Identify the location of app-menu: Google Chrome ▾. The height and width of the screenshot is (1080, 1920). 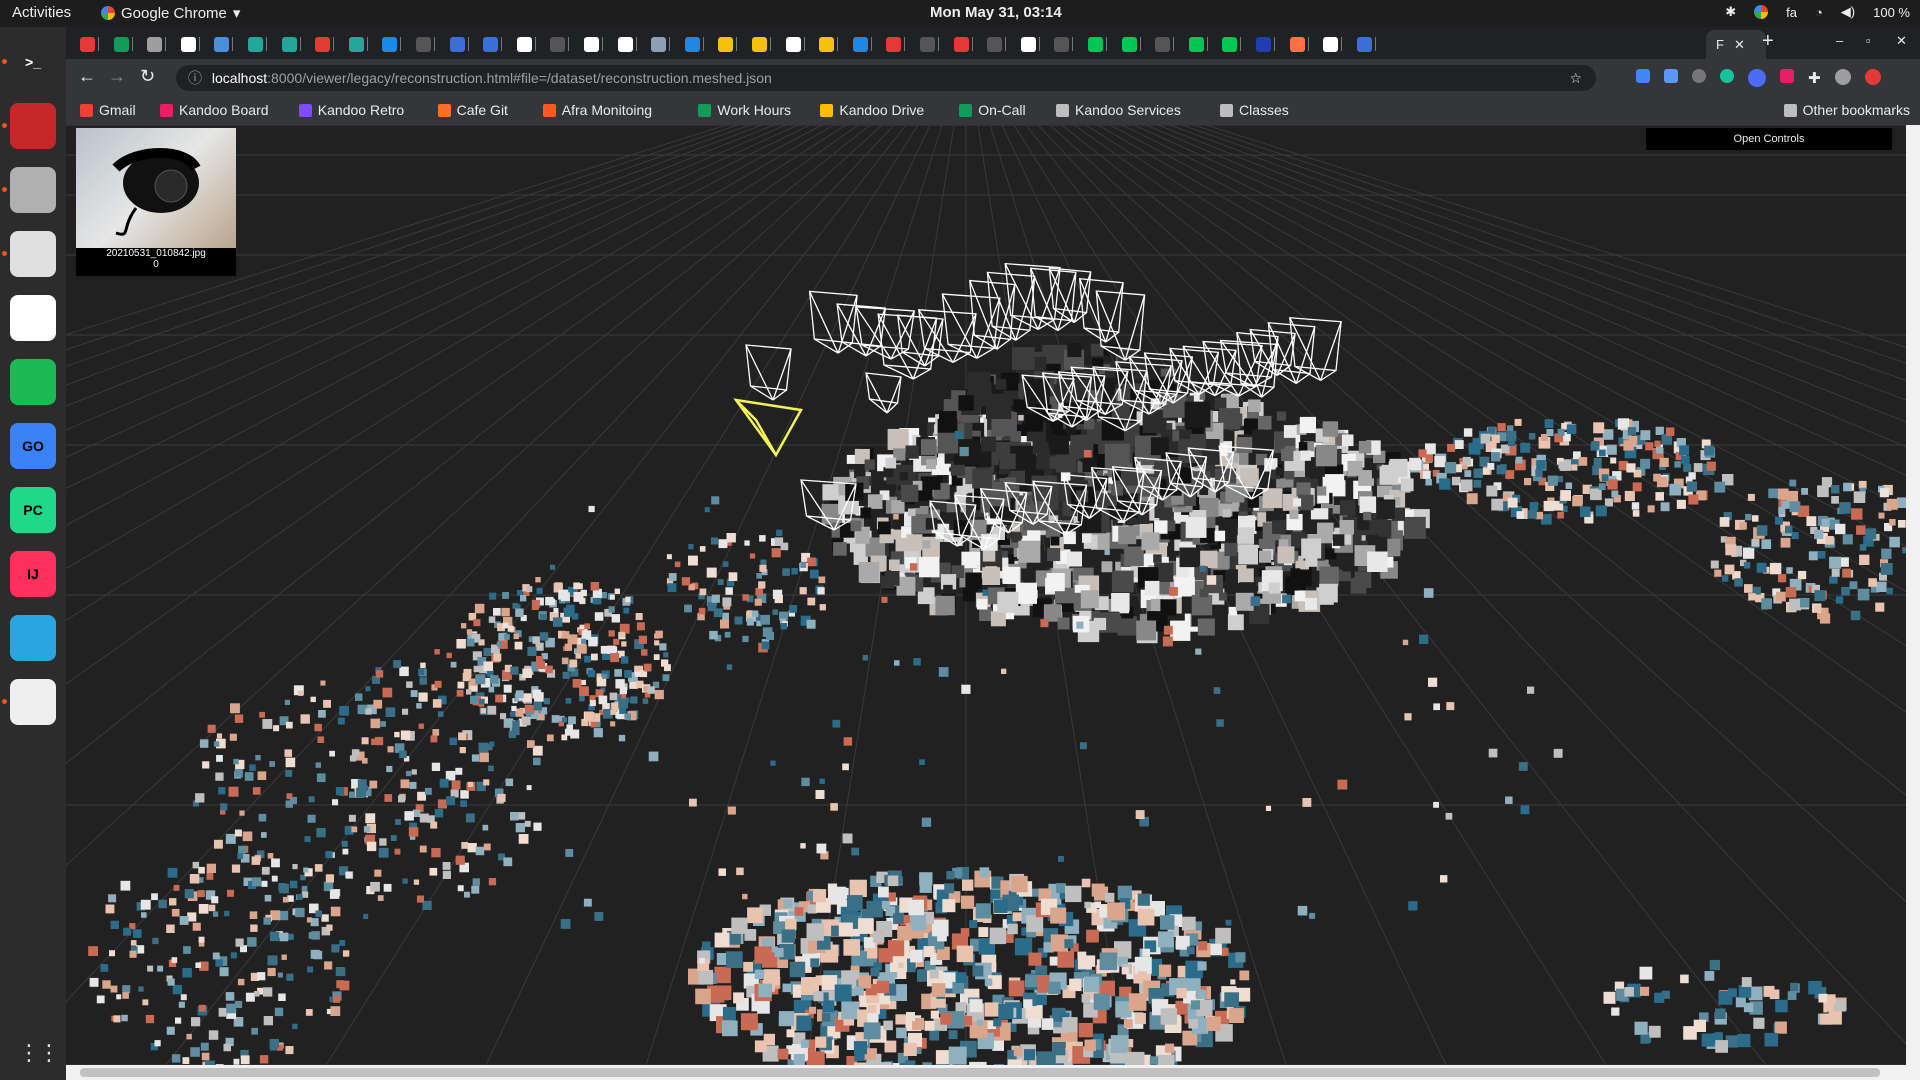
(170, 13).